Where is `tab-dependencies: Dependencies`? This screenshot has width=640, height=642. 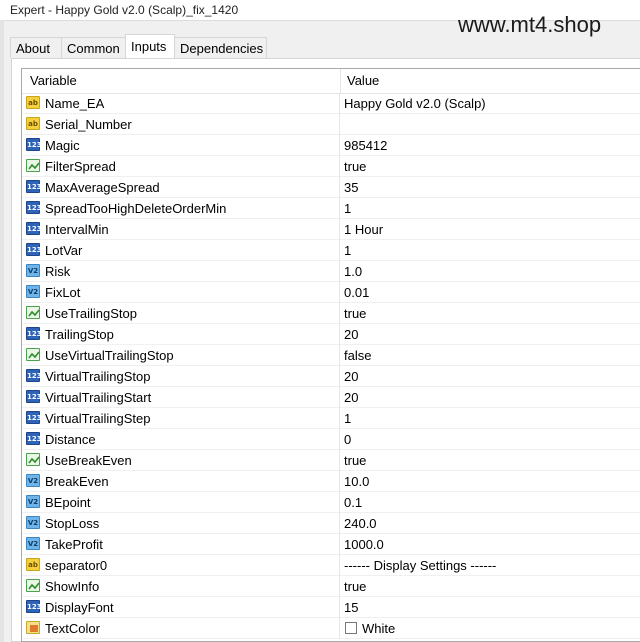 tab-dependencies: Dependencies is located at coordinates (220, 47).